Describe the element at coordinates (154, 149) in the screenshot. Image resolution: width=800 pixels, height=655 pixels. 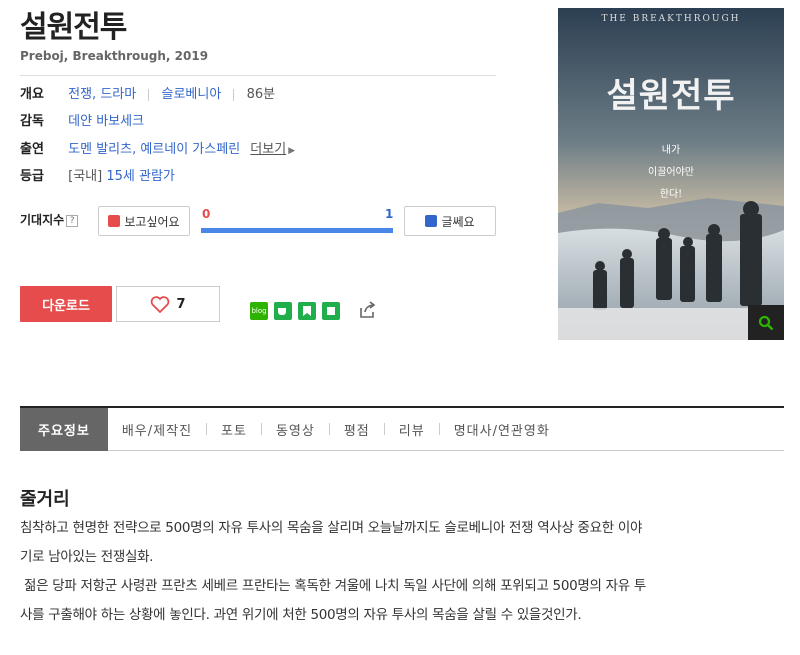
I see `cast-link: 도멘 발리츠, 예르네이 가스페린` at that location.